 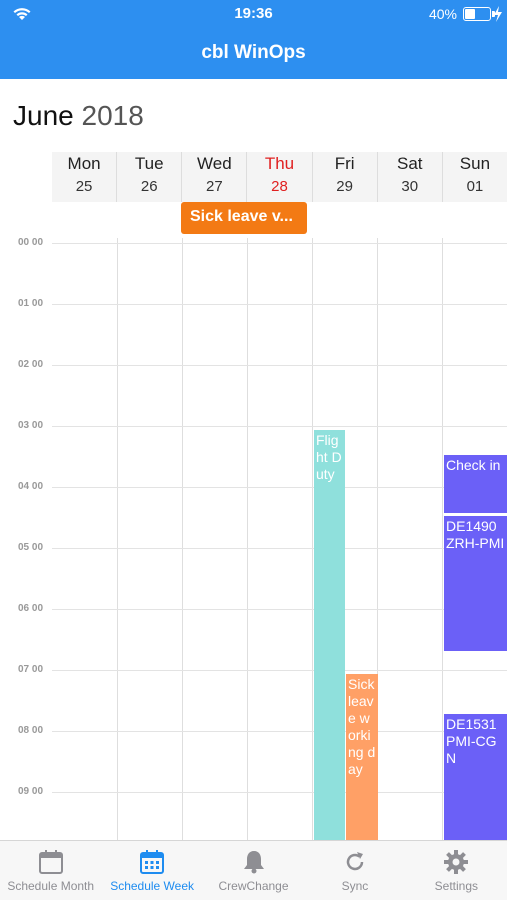 I want to click on event-sick-leave: Sick leave working day, so click(x=362, y=757).